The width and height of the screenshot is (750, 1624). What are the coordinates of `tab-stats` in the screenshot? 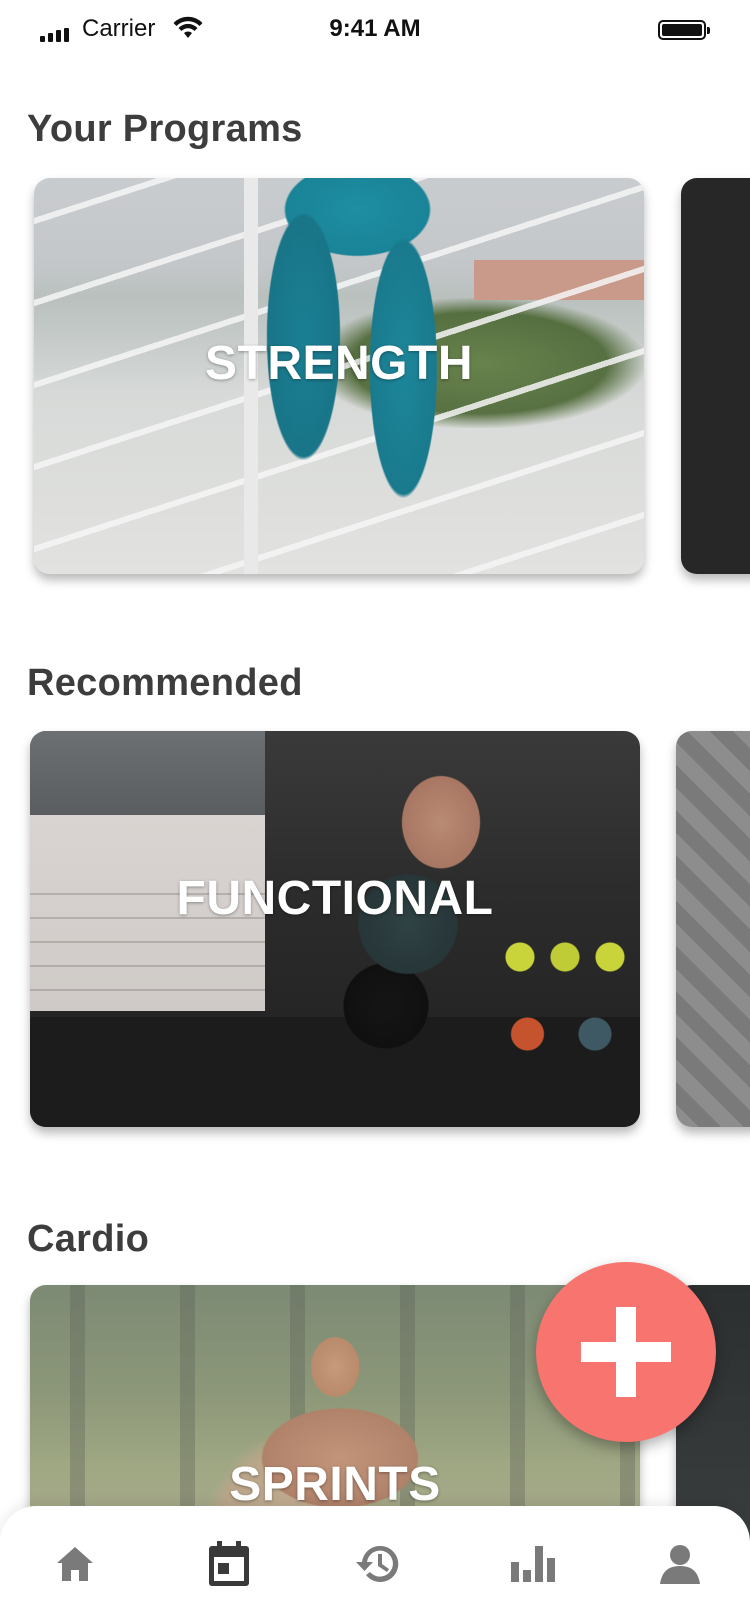 It's located at (533, 1564).